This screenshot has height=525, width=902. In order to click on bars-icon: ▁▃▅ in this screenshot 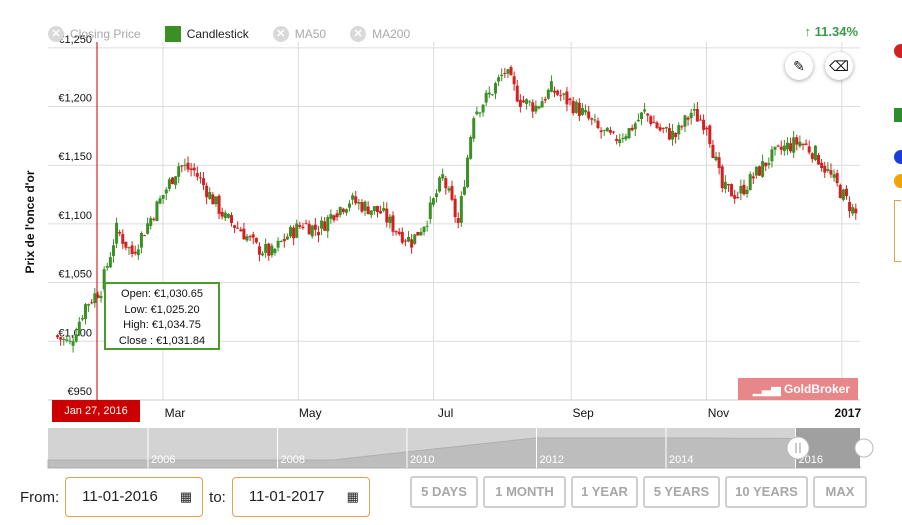, I will do `click(766, 389)`.